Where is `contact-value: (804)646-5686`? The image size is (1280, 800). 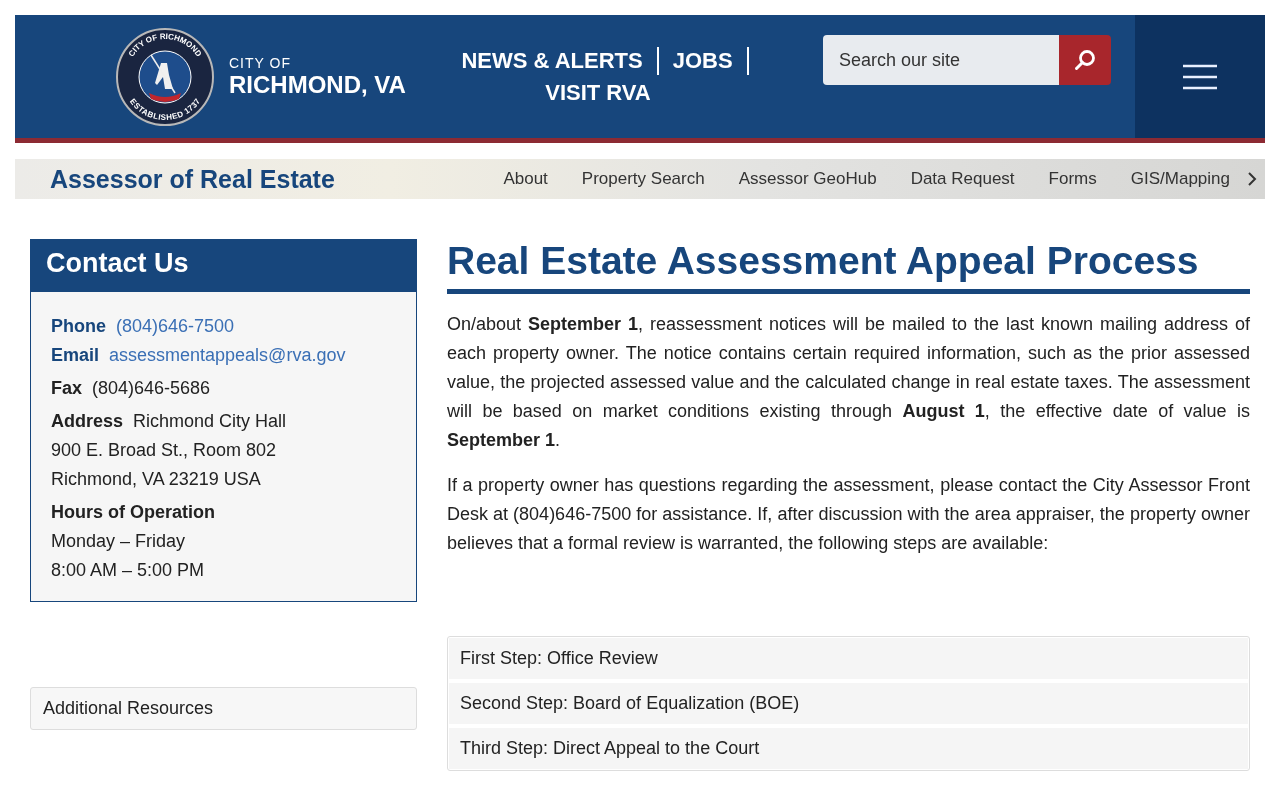 contact-value: (804)646-5686 is located at coordinates (151, 388).